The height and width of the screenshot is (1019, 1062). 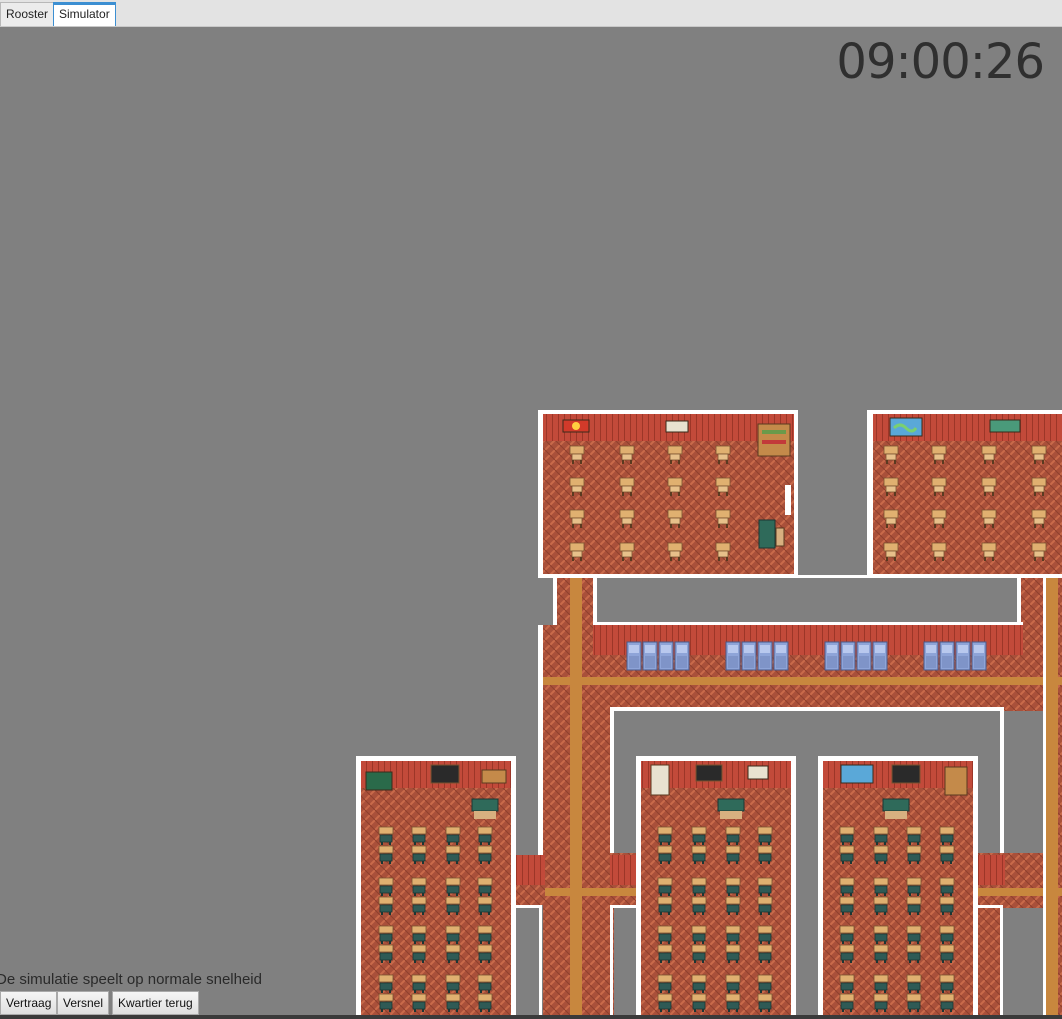 I want to click on quarter-back-button: Kwartier terug, so click(x=155, y=1003).